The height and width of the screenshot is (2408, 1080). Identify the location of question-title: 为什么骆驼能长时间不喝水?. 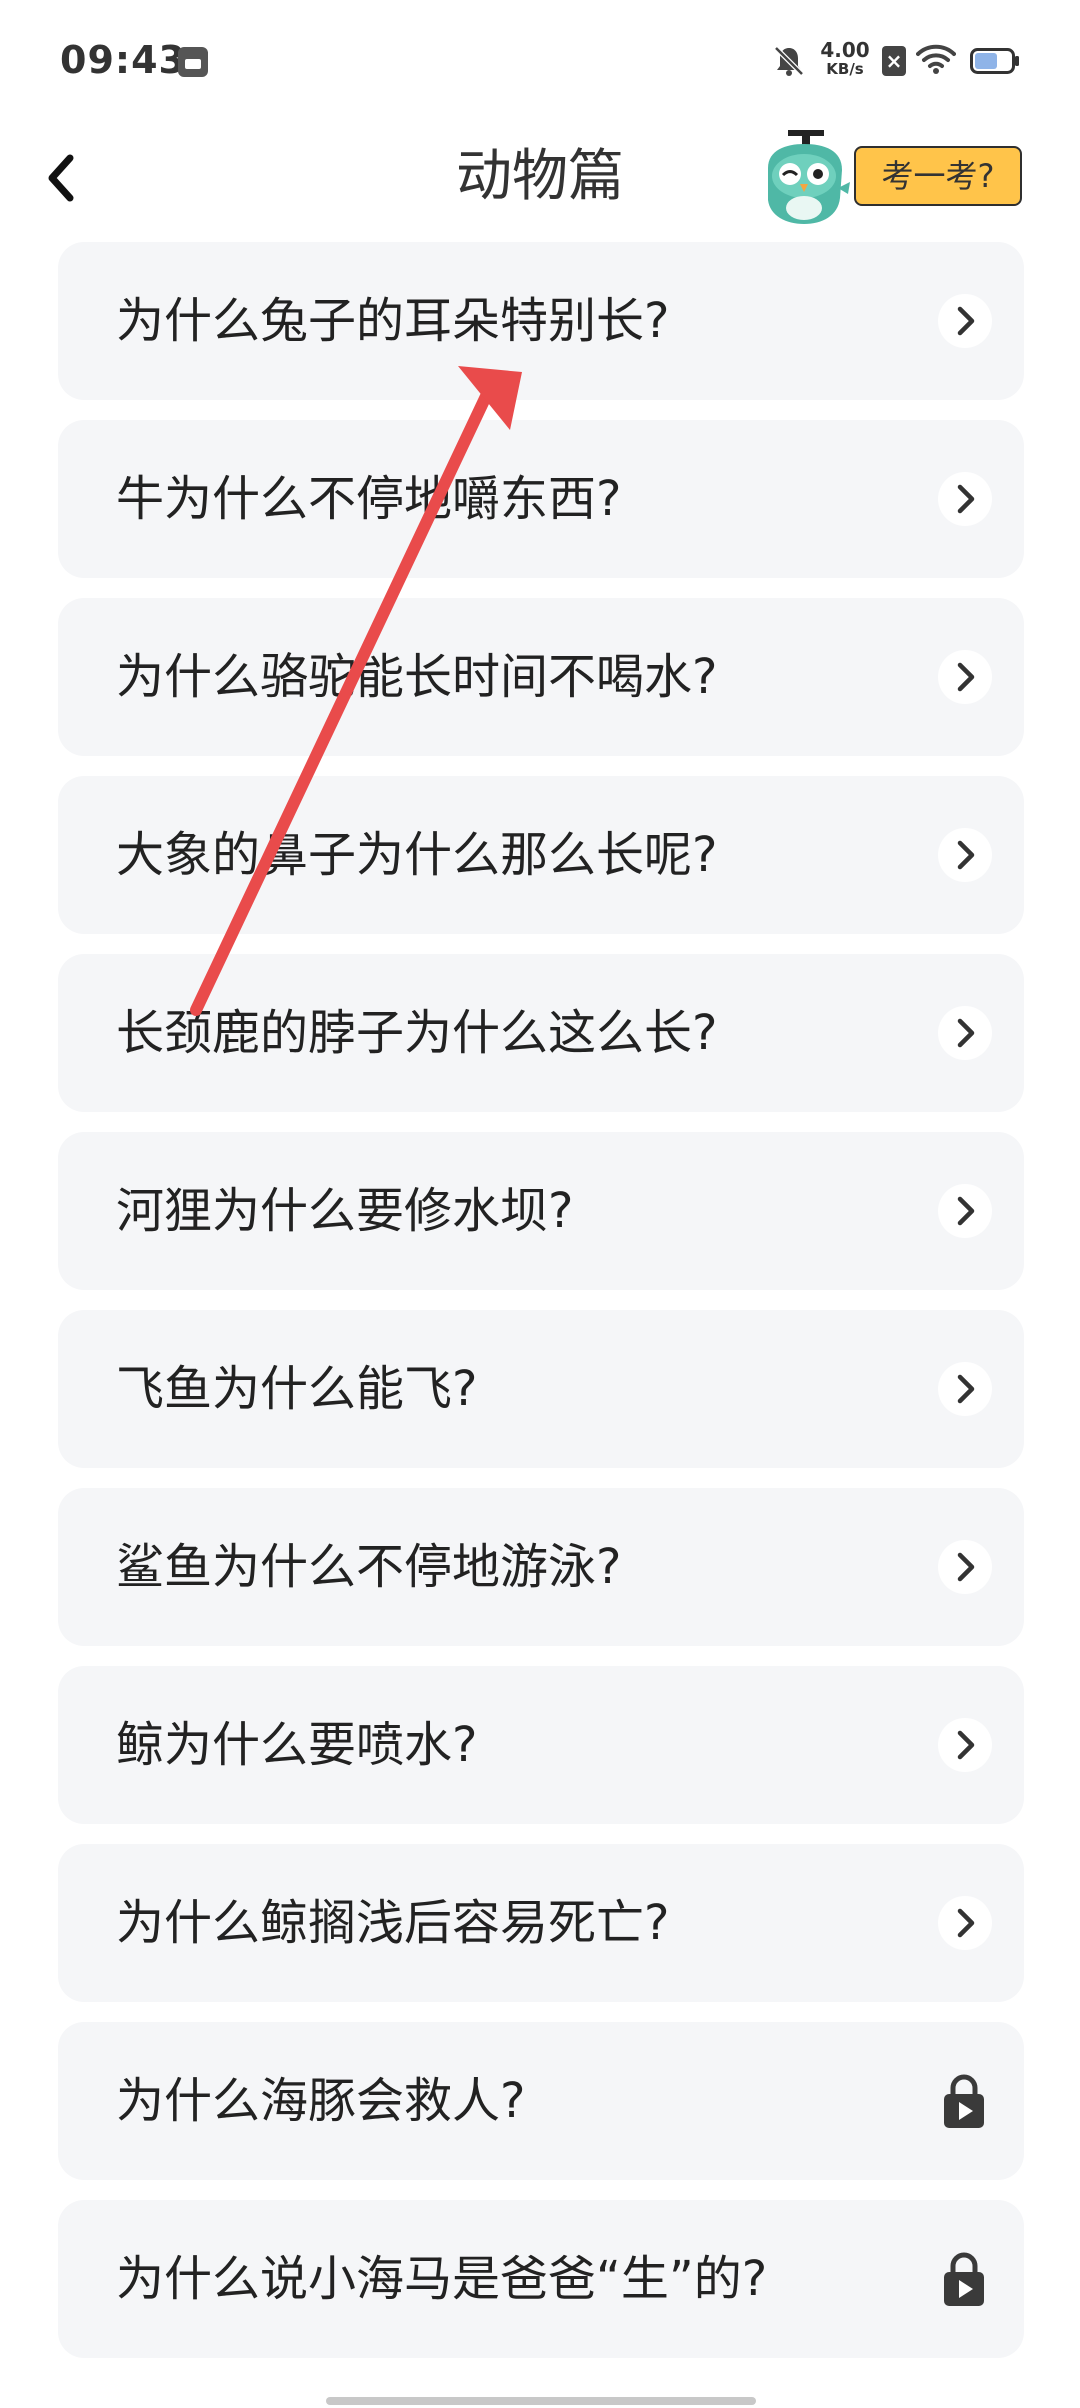
(417, 677).